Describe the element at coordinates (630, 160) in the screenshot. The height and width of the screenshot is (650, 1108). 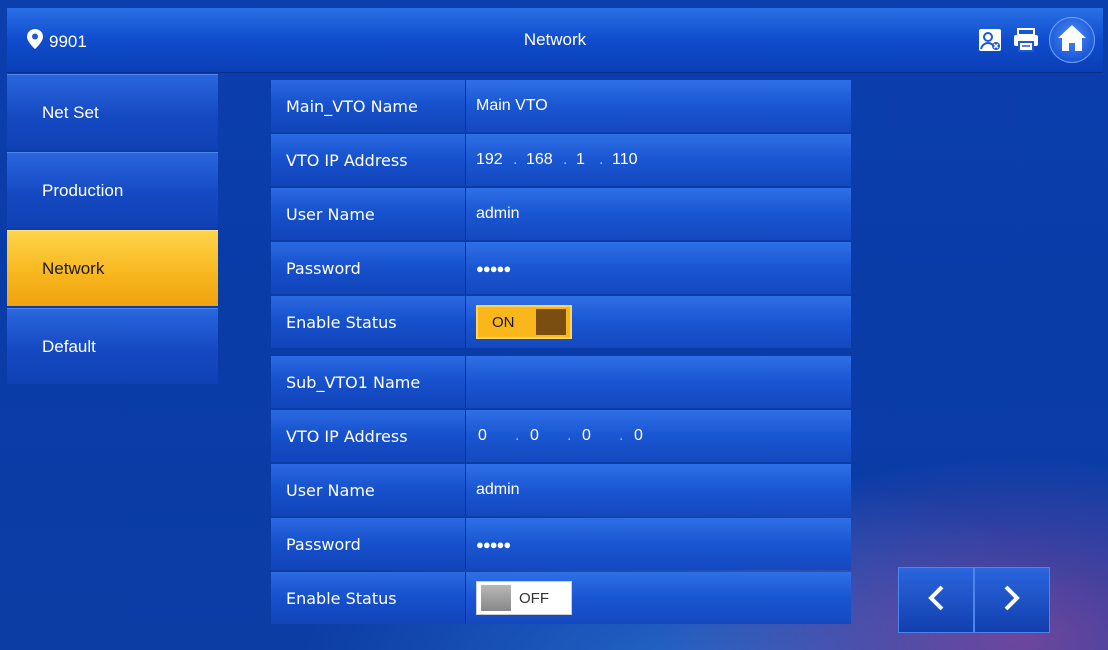
I see `ip-octet: 110` at that location.